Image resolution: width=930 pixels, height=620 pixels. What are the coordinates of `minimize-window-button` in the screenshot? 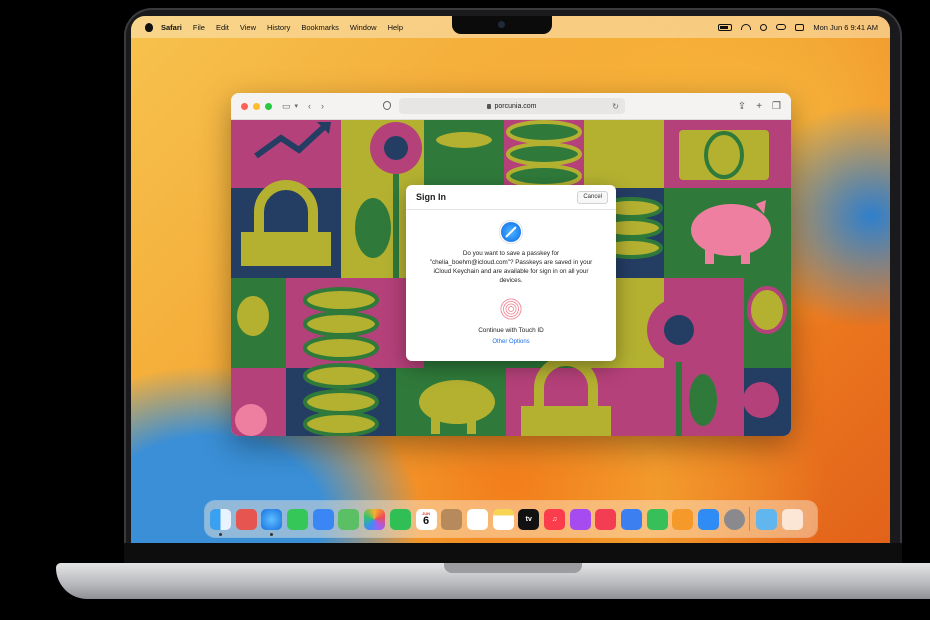 It's located at (256, 106).